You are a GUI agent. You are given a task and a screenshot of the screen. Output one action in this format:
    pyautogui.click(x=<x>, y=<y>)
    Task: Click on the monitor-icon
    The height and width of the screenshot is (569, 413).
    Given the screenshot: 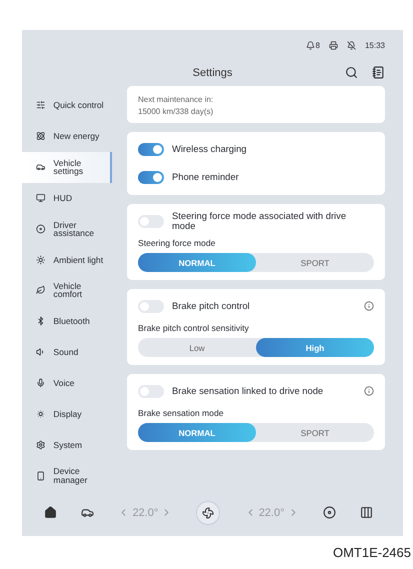 What is the action you would take?
    pyautogui.click(x=41, y=197)
    